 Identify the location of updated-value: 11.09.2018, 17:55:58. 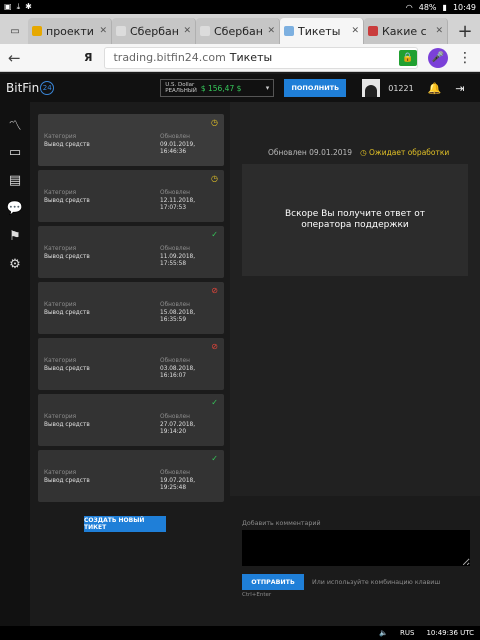
(190, 261).